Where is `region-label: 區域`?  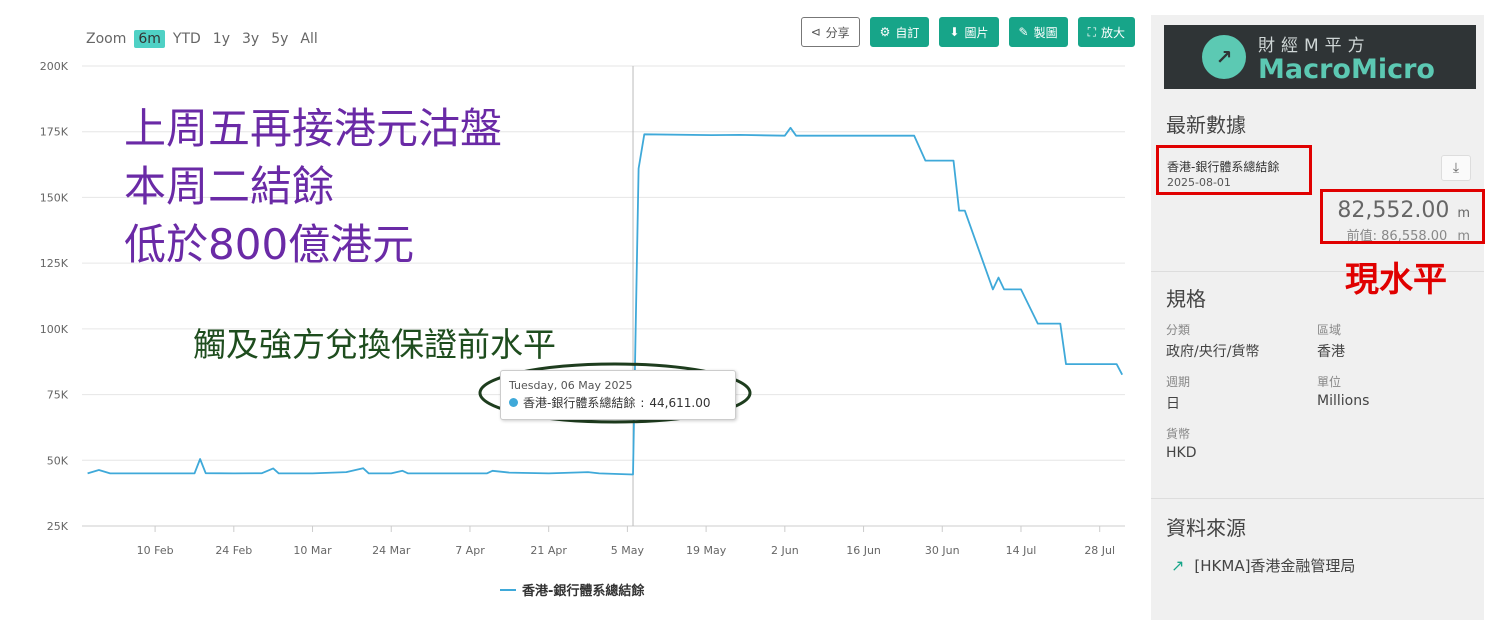
region-label: 區域 is located at coordinates (1329, 330).